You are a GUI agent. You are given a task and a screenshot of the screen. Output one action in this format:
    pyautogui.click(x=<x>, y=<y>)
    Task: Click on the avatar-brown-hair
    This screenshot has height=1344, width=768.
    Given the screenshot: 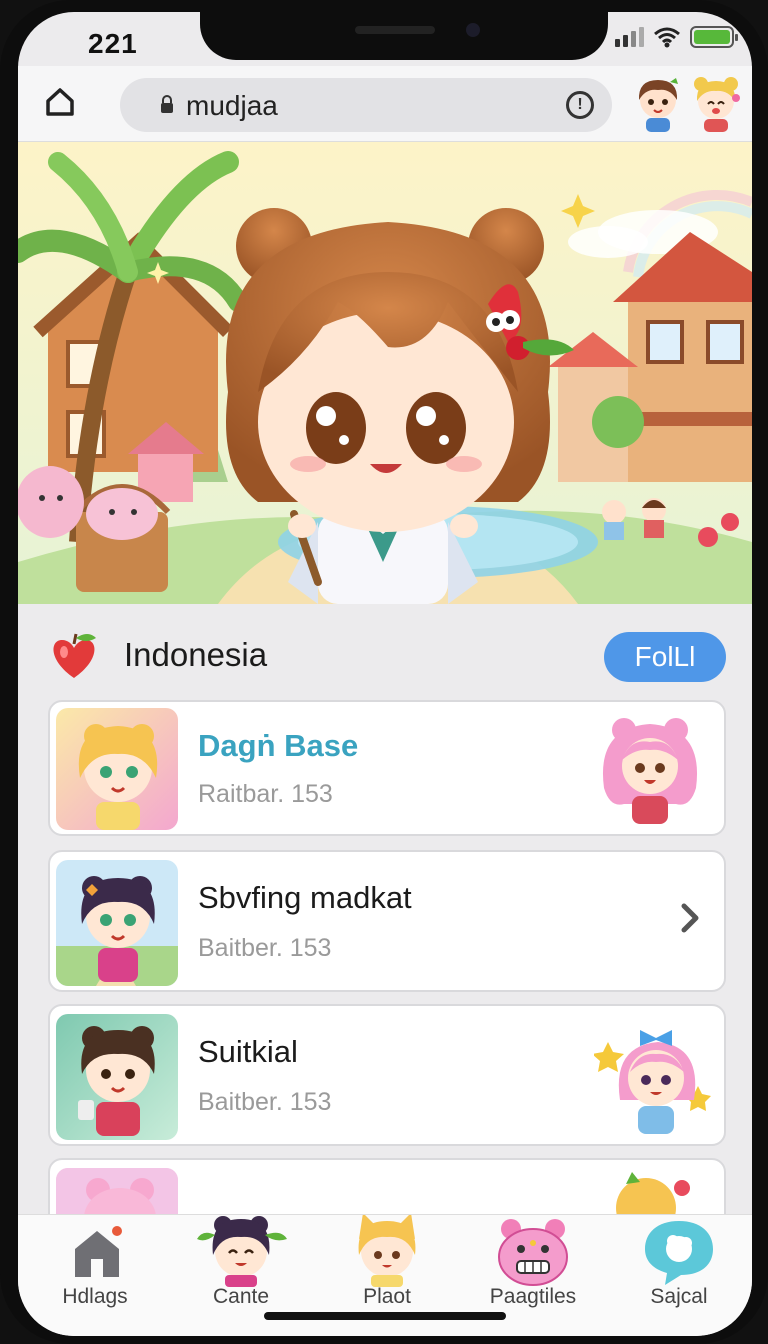 What is the action you would take?
    pyautogui.click(x=658, y=104)
    